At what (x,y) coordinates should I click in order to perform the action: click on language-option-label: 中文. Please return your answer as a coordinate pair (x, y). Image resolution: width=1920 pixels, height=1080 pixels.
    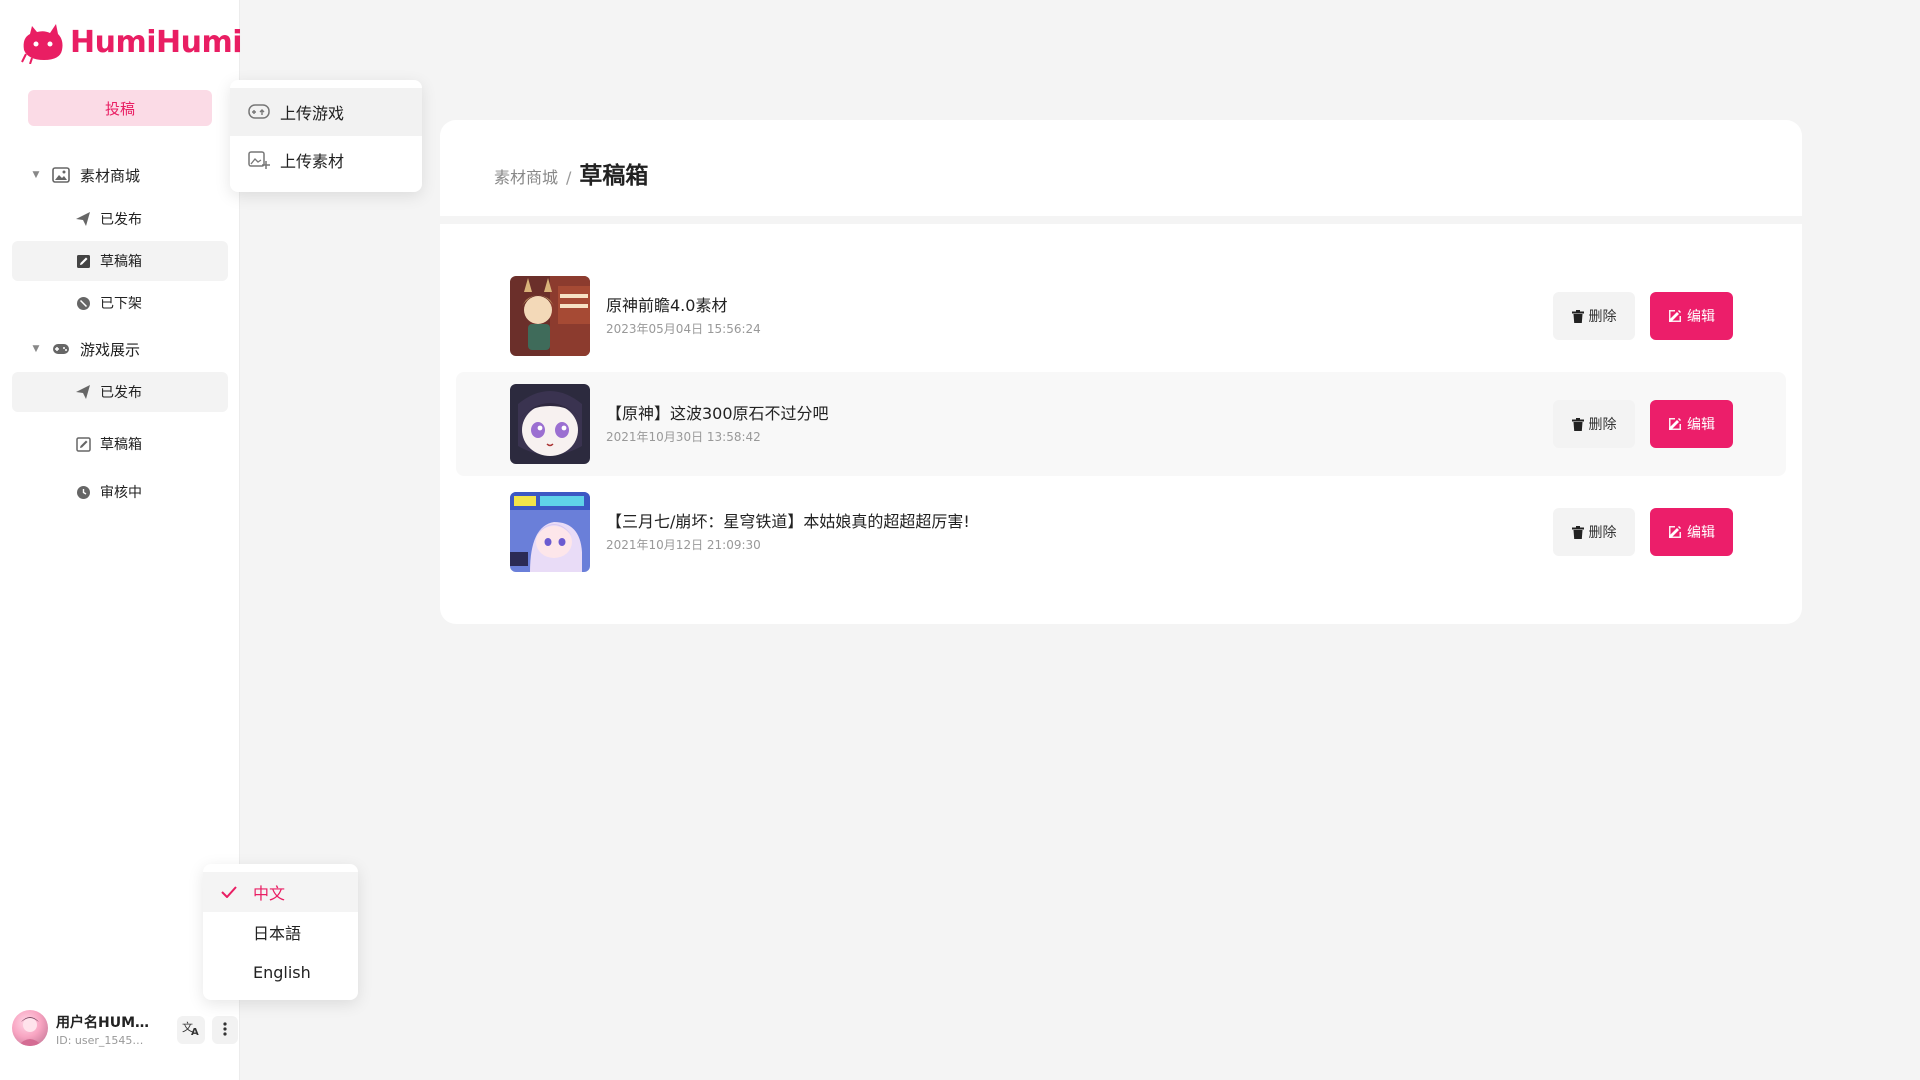
    Looking at the image, I should click on (269, 893).